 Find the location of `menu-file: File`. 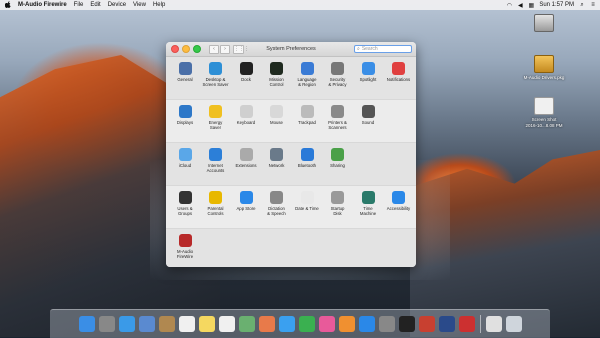

menu-file: File is located at coordinates (79, 5).